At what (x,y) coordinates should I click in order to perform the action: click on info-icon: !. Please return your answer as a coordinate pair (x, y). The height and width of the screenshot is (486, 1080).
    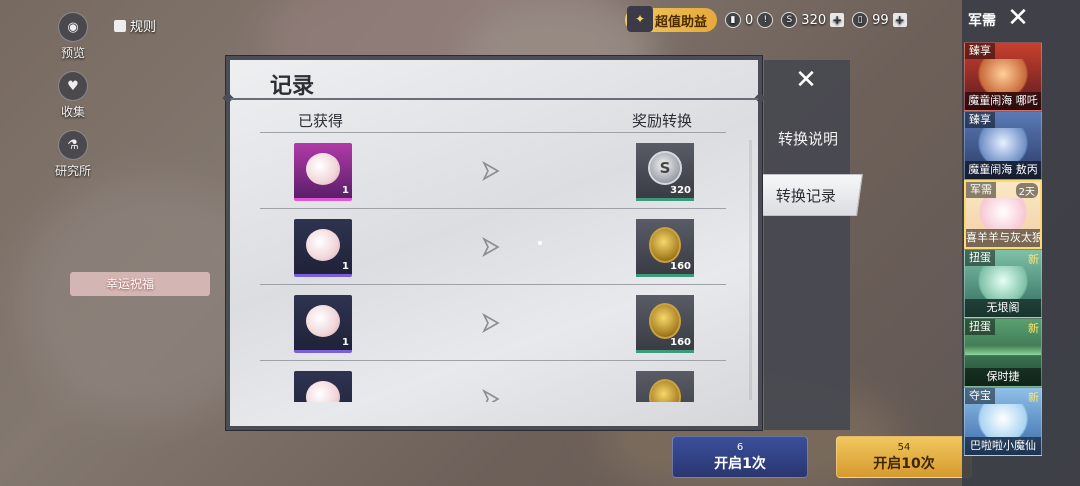
    Looking at the image, I should click on (765, 20).